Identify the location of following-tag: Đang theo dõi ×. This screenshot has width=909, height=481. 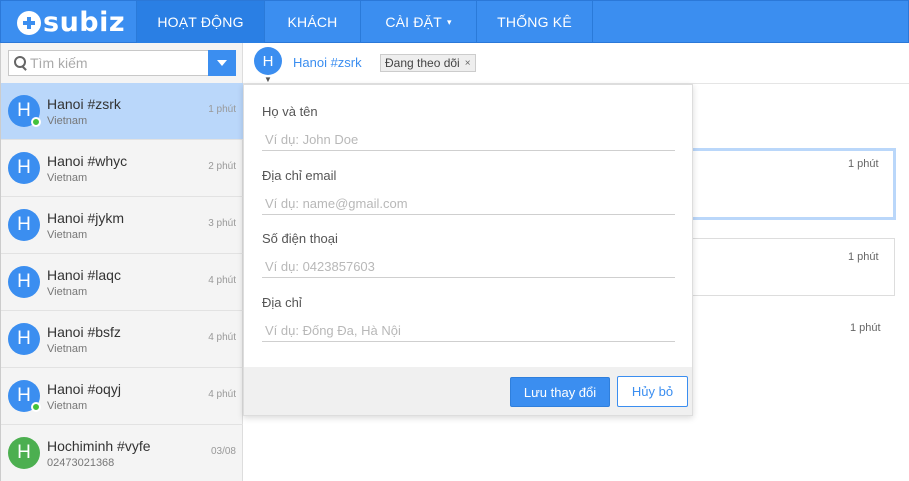
(428, 63).